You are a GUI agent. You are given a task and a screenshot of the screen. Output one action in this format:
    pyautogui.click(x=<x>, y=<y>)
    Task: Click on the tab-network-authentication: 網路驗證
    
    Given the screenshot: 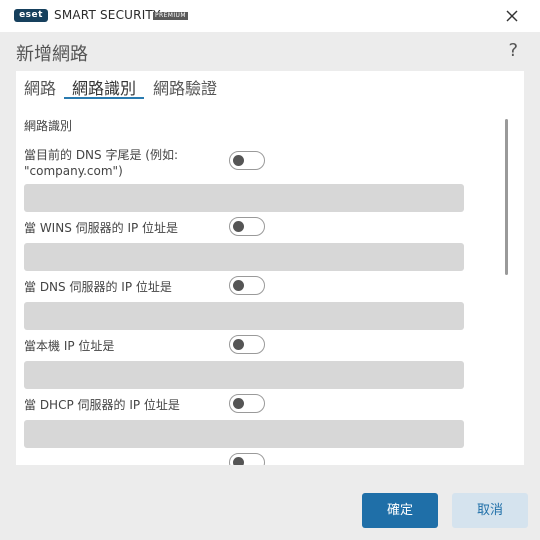 What is the action you would take?
    pyautogui.click(x=185, y=87)
    